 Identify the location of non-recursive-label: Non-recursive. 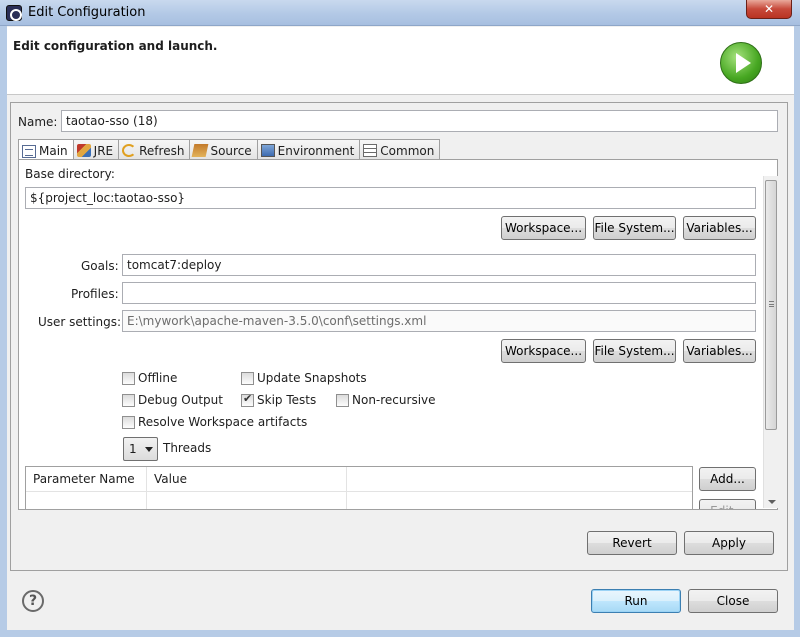
(394, 400).